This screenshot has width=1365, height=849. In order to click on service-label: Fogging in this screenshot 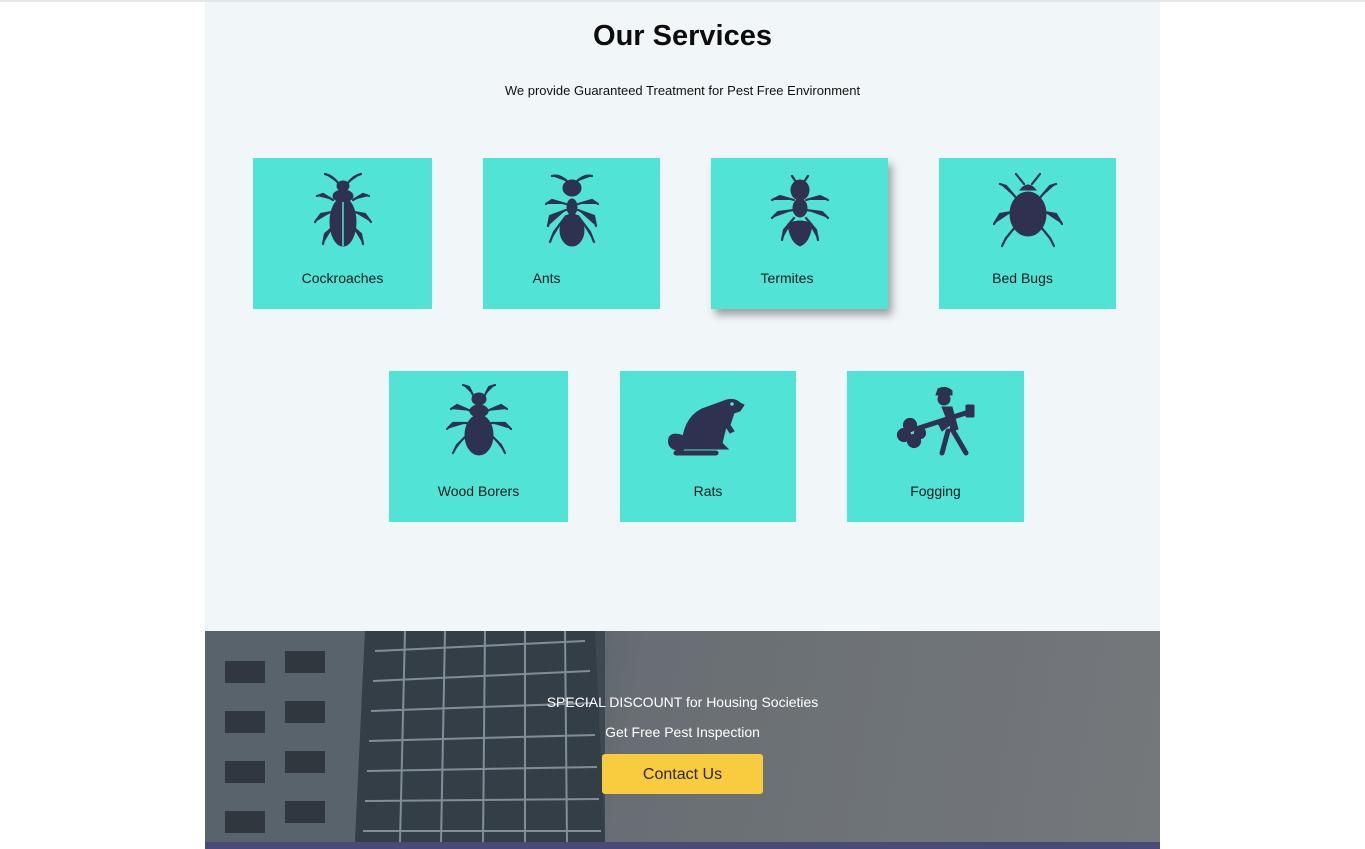, I will do `click(935, 491)`.